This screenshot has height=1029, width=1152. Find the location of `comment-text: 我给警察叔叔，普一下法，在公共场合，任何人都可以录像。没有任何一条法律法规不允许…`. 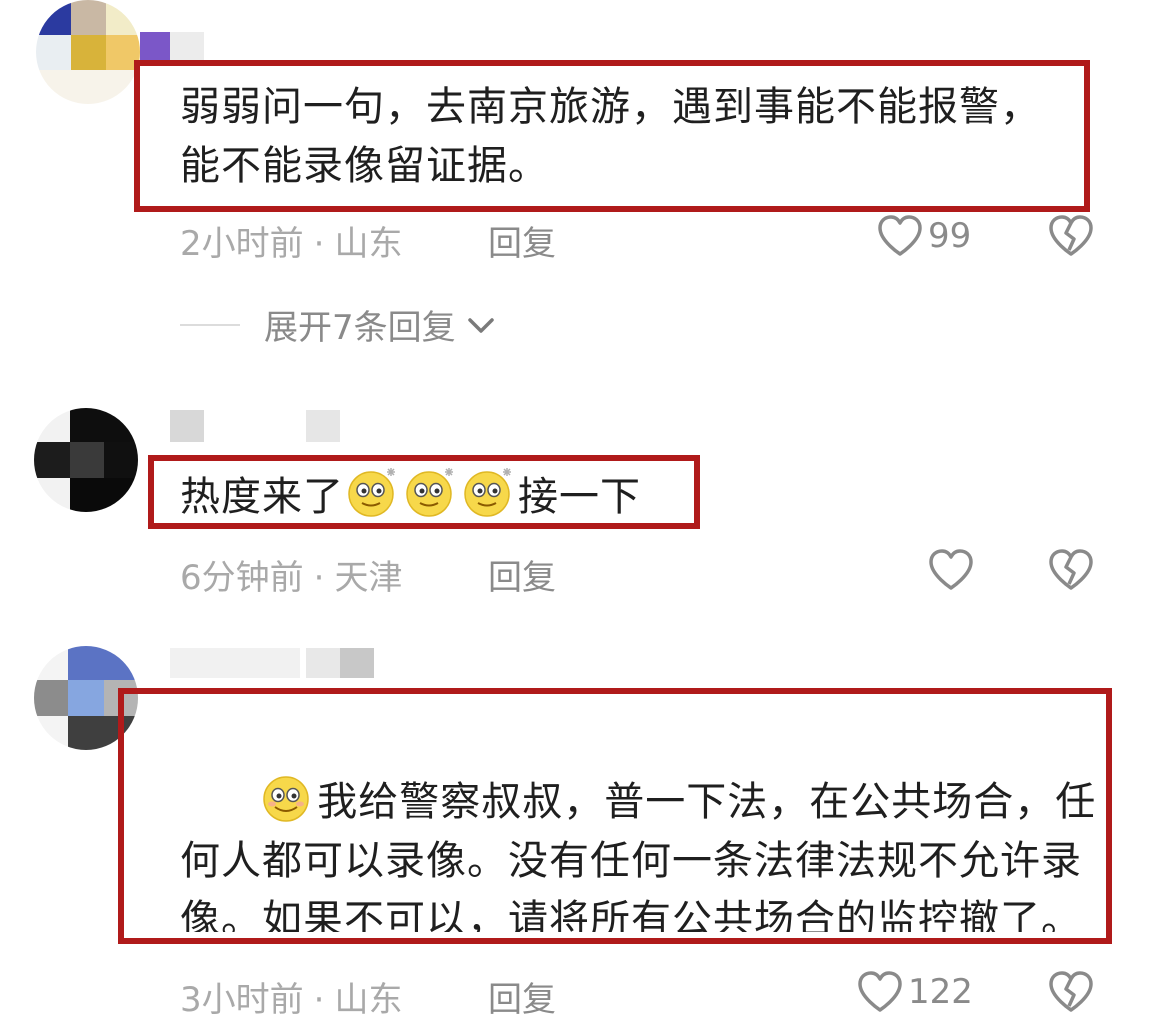

comment-text: 我给警察叔叔，普一下法，在公共场合，任何人都可以录像。没有任何一条法律法规不允许… is located at coordinates (638, 855).